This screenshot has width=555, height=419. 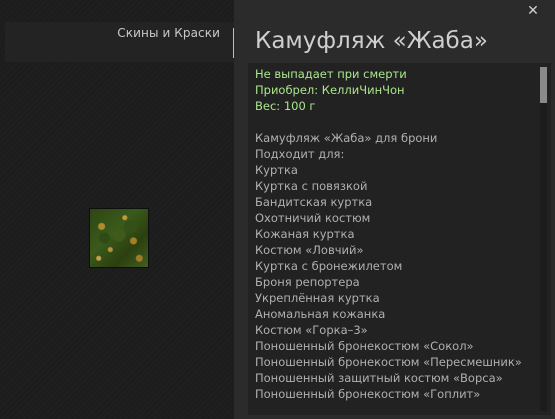 I want to click on acquired-by: Приобрел: КеллиЧинЧон, so click(x=330, y=90).